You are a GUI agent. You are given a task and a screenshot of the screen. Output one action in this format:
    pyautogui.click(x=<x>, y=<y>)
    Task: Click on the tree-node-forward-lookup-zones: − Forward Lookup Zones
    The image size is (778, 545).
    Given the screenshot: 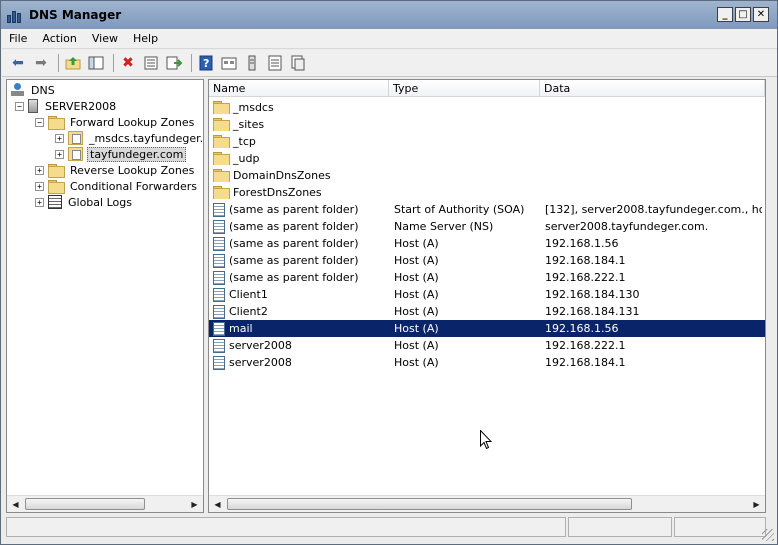 What is the action you would take?
    pyautogui.click(x=115, y=122)
    